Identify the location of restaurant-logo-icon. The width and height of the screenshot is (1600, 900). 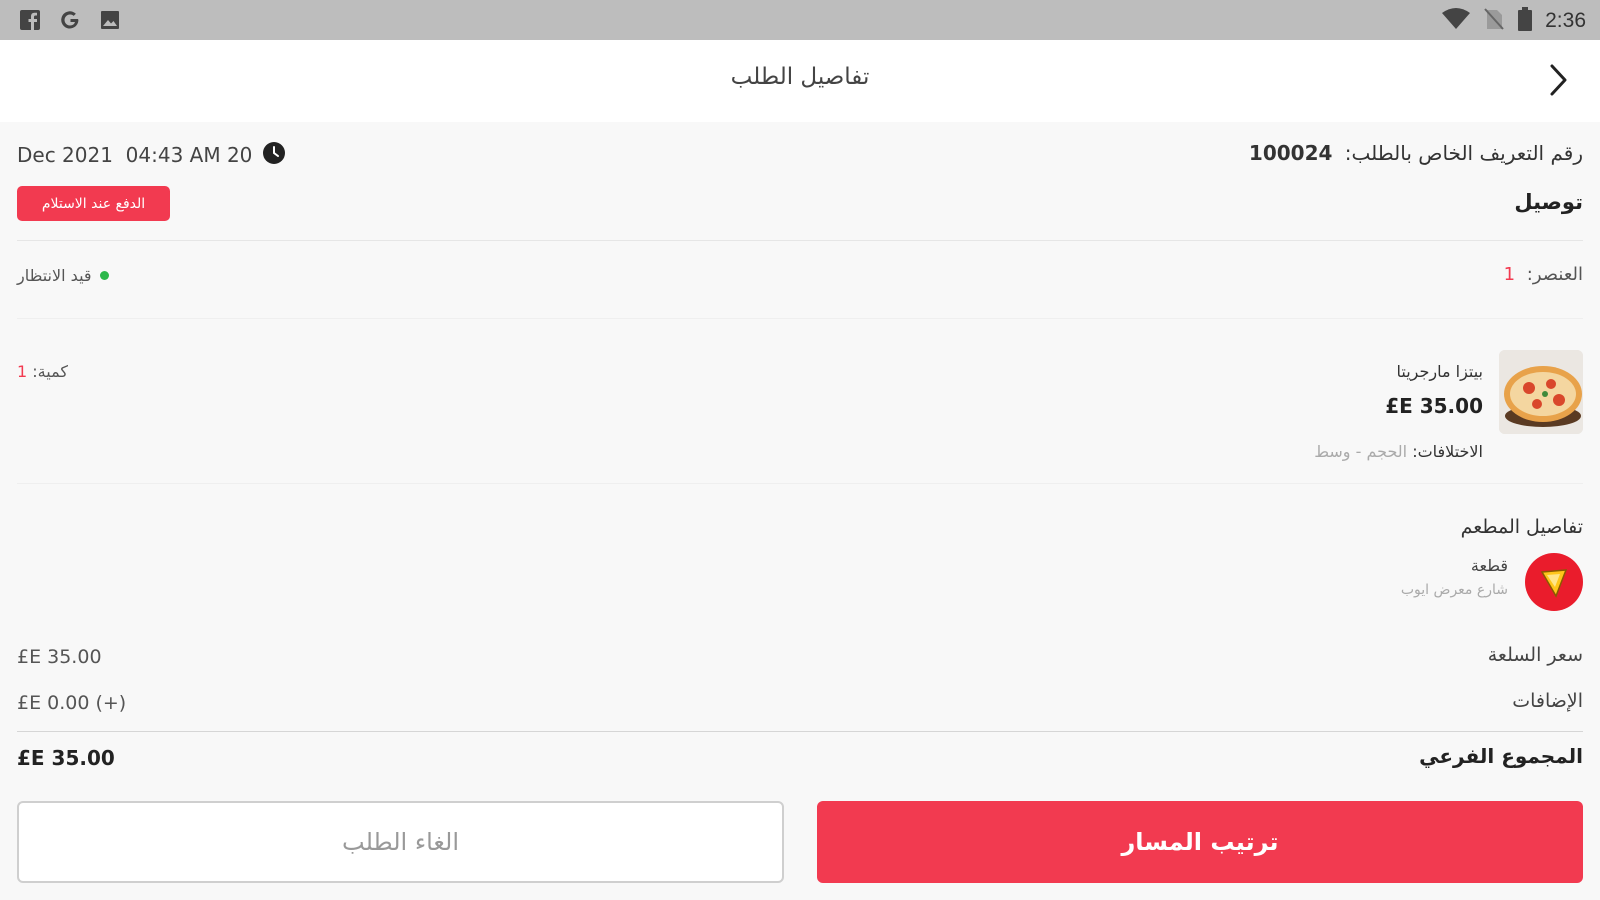
(1554, 583).